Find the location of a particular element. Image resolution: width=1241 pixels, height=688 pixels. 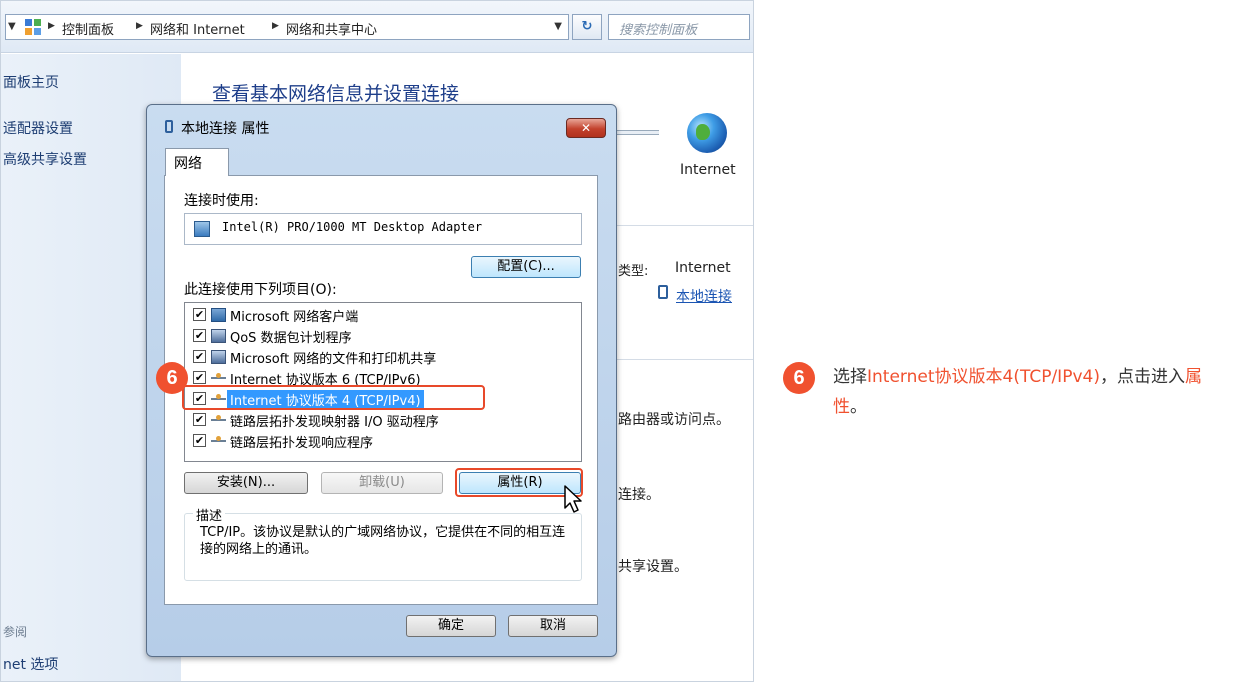

connect-using-label: 连接时使用: is located at coordinates (221, 201).